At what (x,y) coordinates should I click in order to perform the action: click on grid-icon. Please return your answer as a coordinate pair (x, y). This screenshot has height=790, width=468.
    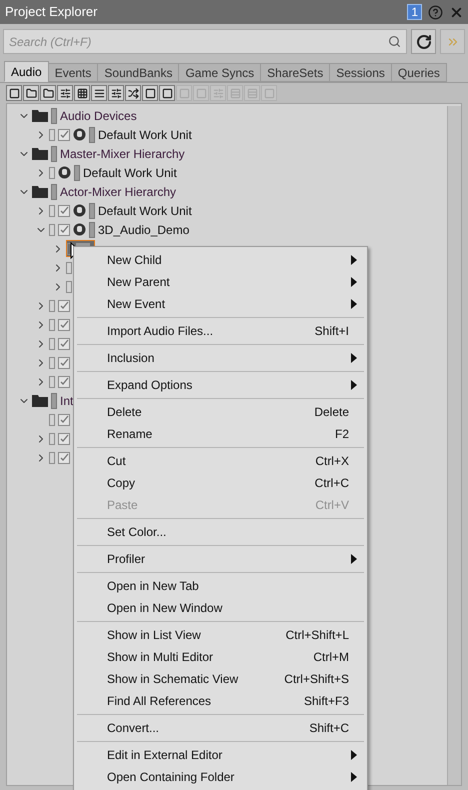
    Looking at the image, I should click on (82, 93).